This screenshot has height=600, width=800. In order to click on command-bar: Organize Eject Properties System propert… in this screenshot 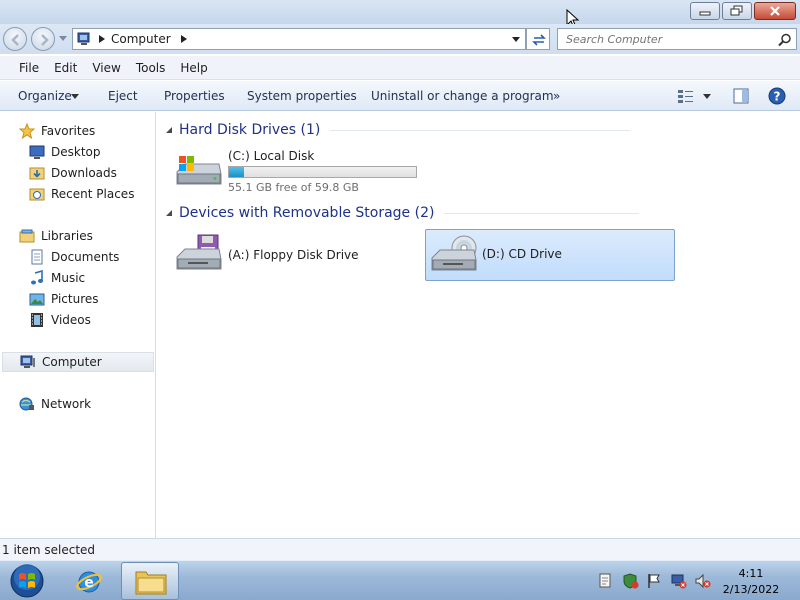, I will do `click(400, 96)`.